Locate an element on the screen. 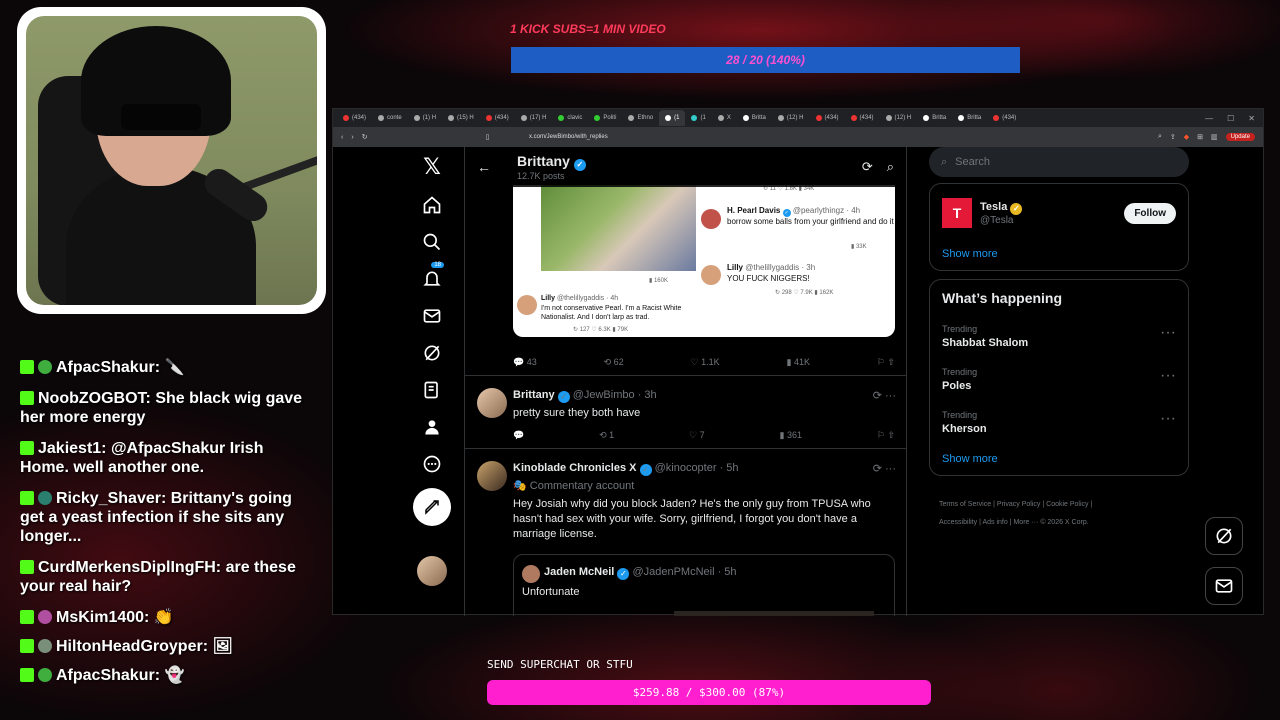 This screenshot has width=1280, height=720. quote-text: Unfortunate is located at coordinates (551, 592).